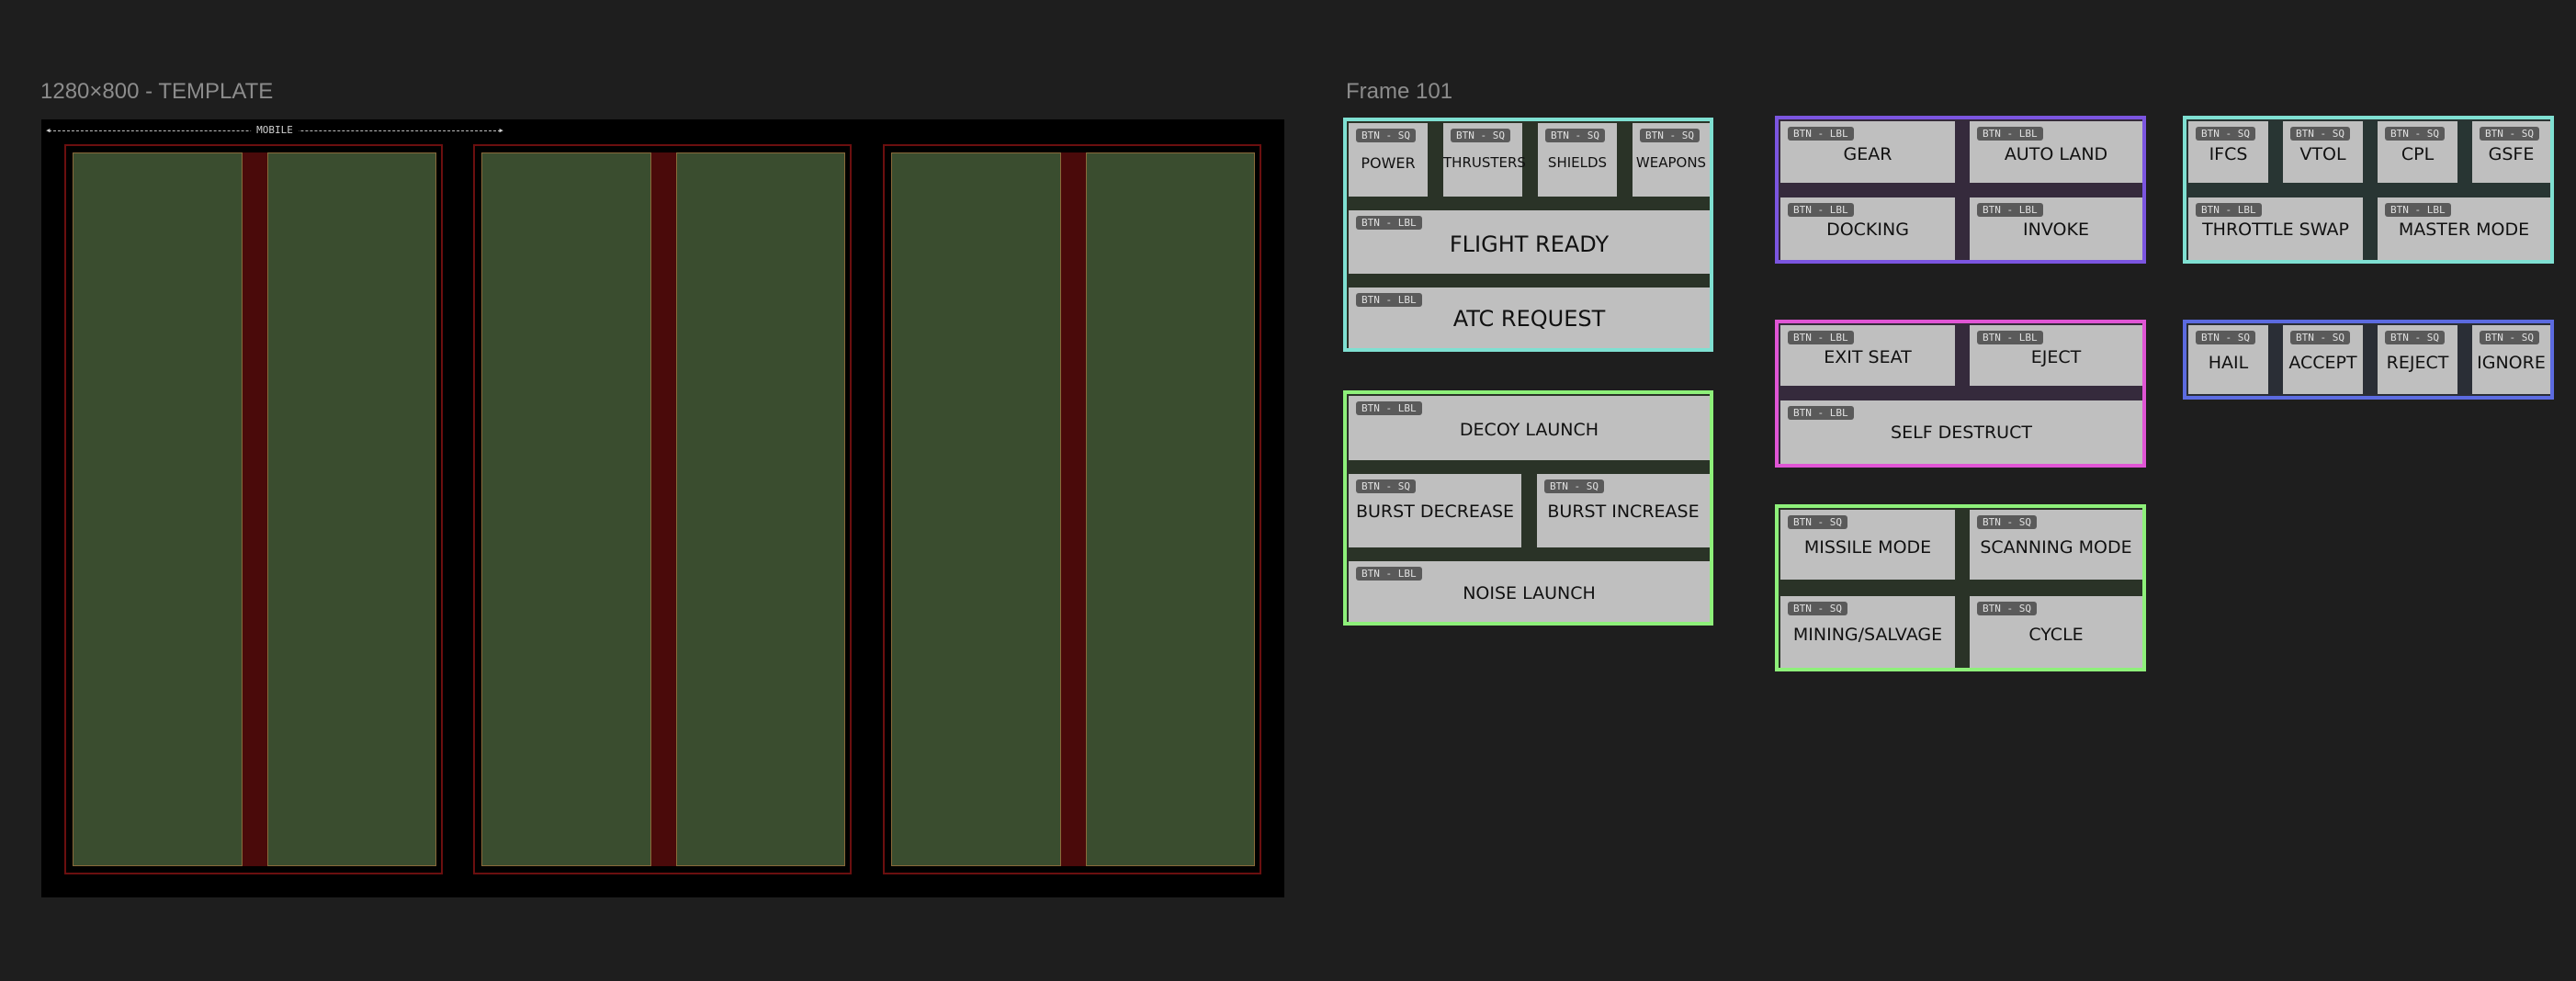  I want to click on frame-101-title: Frame 101, so click(1399, 91).